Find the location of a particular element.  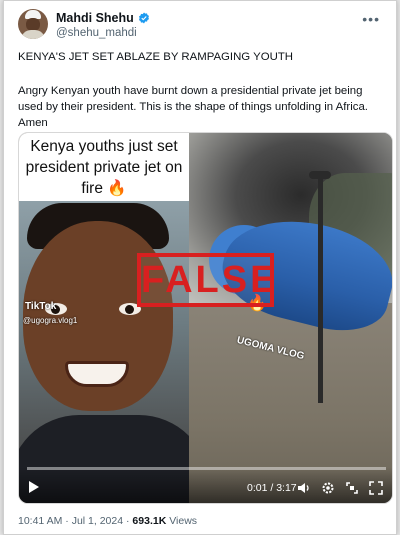

views-label: Views is located at coordinates (183, 521).